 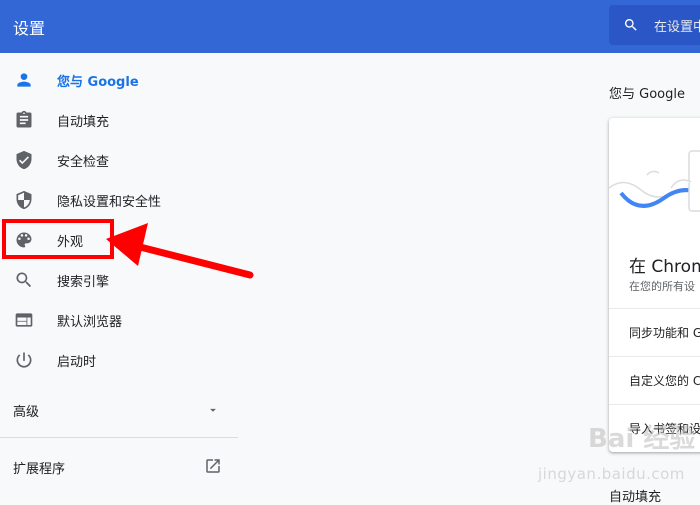 What do you see at coordinates (120, 360) in the screenshot?
I see `sidebar-item-on-startup: 启动时` at bounding box center [120, 360].